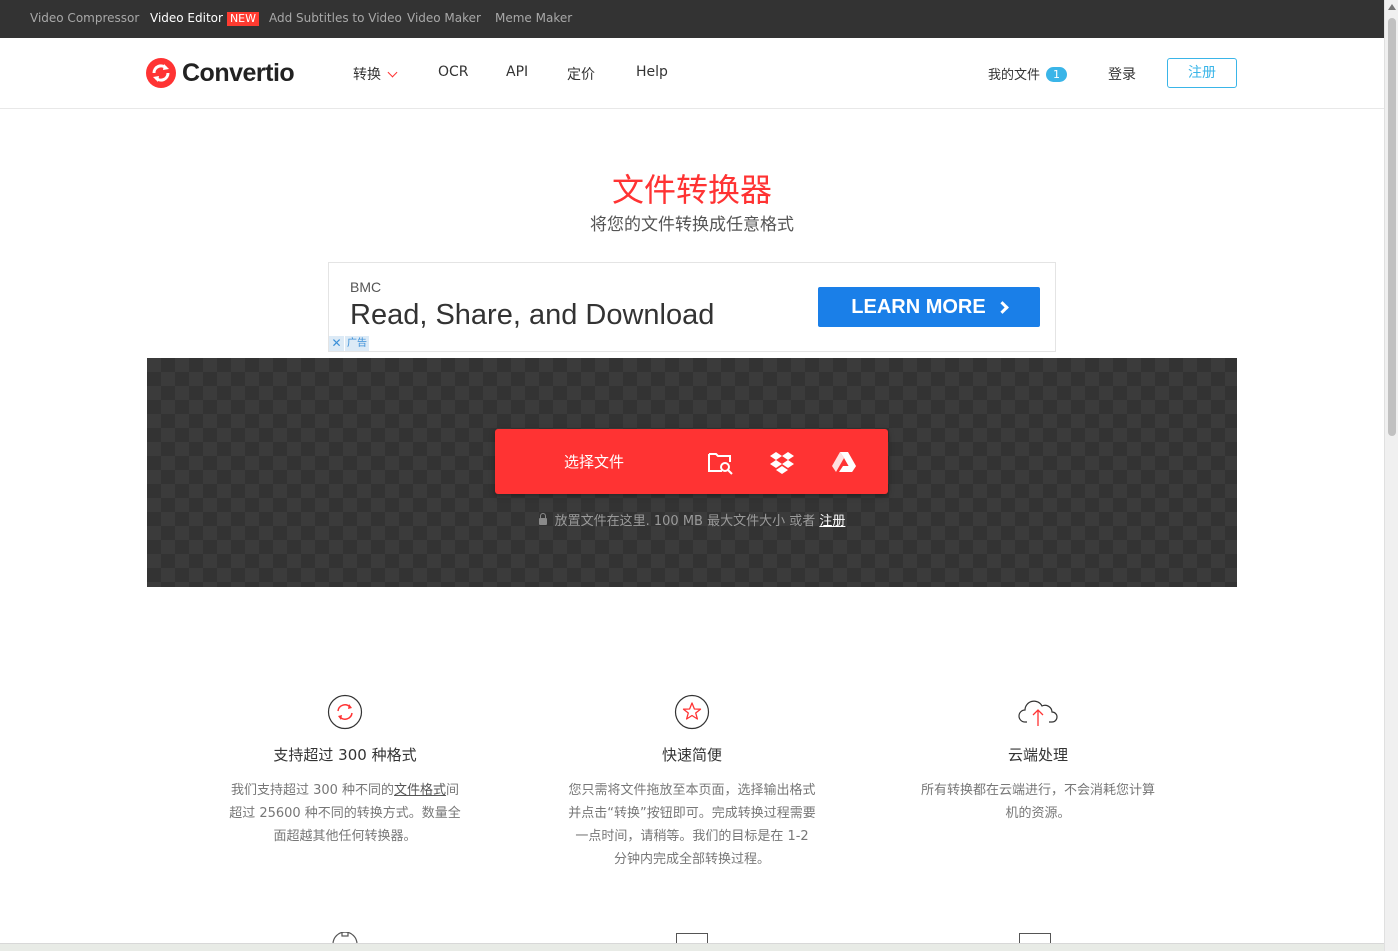 The width and height of the screenshot is (1398, 951). Describe the element at coordinates (1037, 755) in the screenshot. I see `feature-title: 云端处理` at that location.